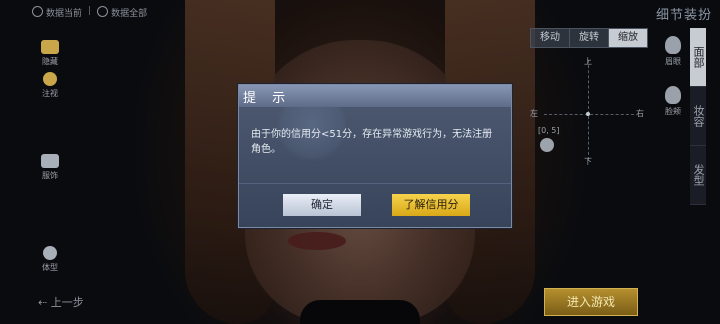 The width and height of the screenshot is (720, 324). What do you see at coordinates (588, 161) in the screenshot?
I see `joystick-down-label: 下` at bounding box center [588, 161].